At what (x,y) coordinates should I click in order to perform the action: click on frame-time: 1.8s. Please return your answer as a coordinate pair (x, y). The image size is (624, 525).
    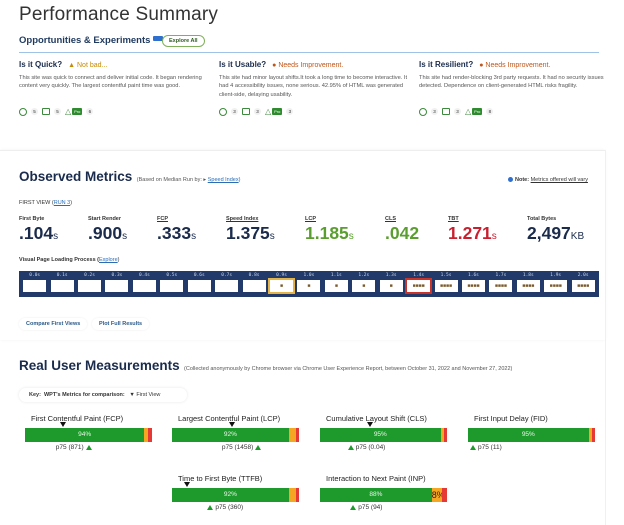
    Looking at the image, I should click on (528, 275).